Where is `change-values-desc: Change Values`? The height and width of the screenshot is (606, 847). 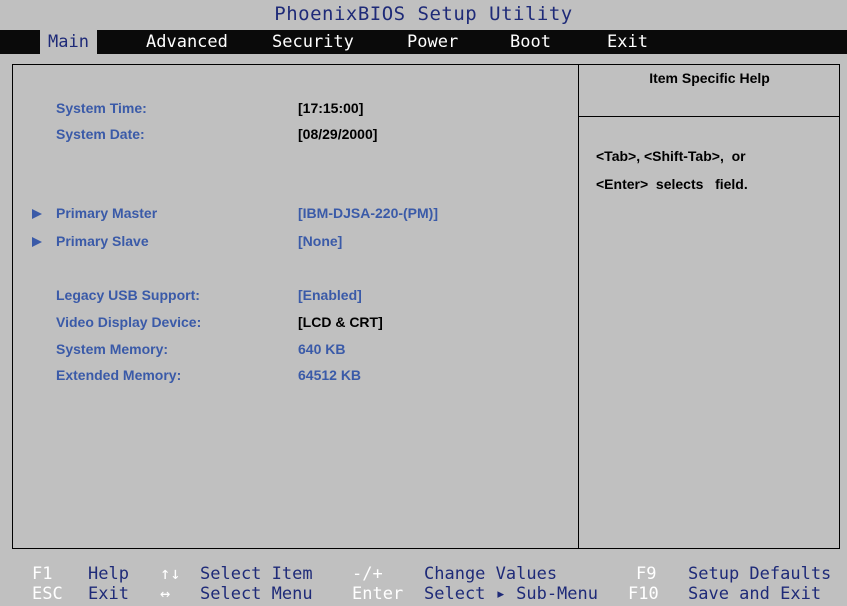 change-values-desc: Change Values is located at coordinates (491, 574).